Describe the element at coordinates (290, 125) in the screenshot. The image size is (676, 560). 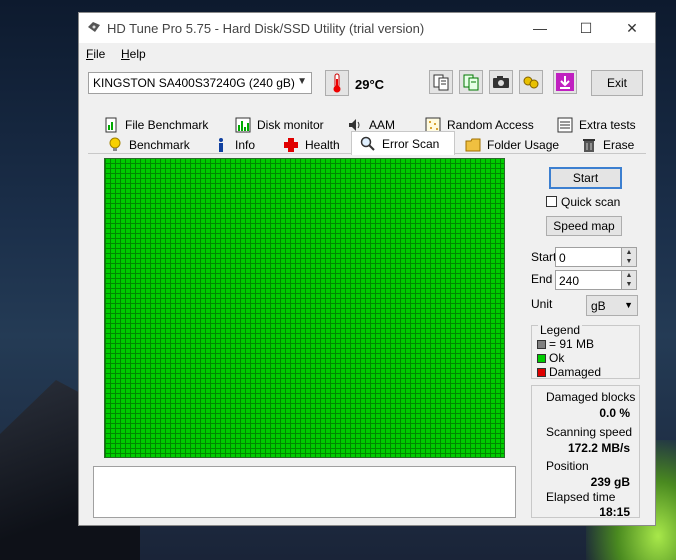
I see `tab-disk-monitor-label: Disk monitor` at that location.